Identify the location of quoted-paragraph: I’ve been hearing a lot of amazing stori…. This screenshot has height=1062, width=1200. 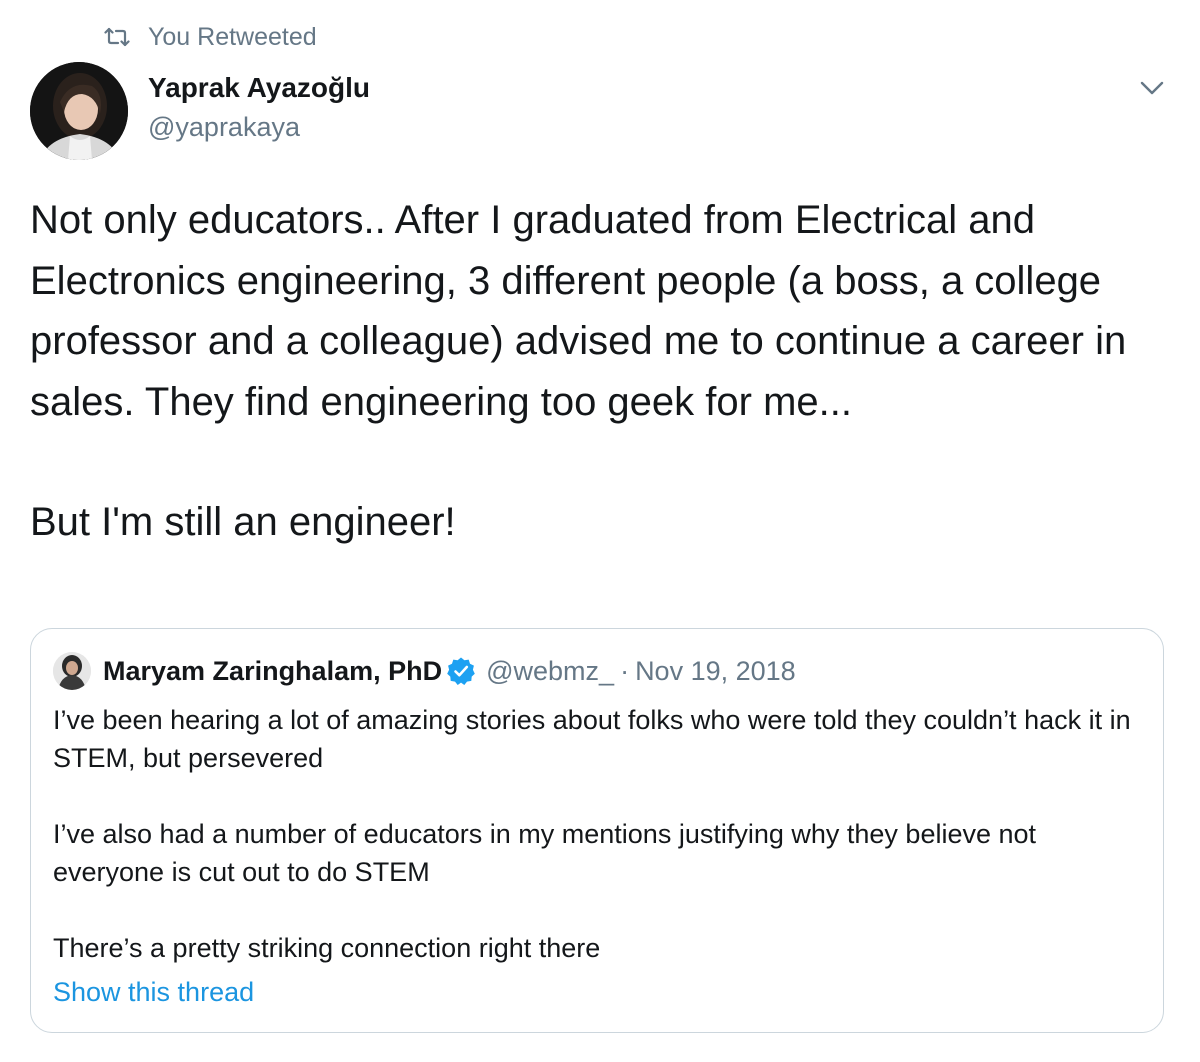
(592, 739).